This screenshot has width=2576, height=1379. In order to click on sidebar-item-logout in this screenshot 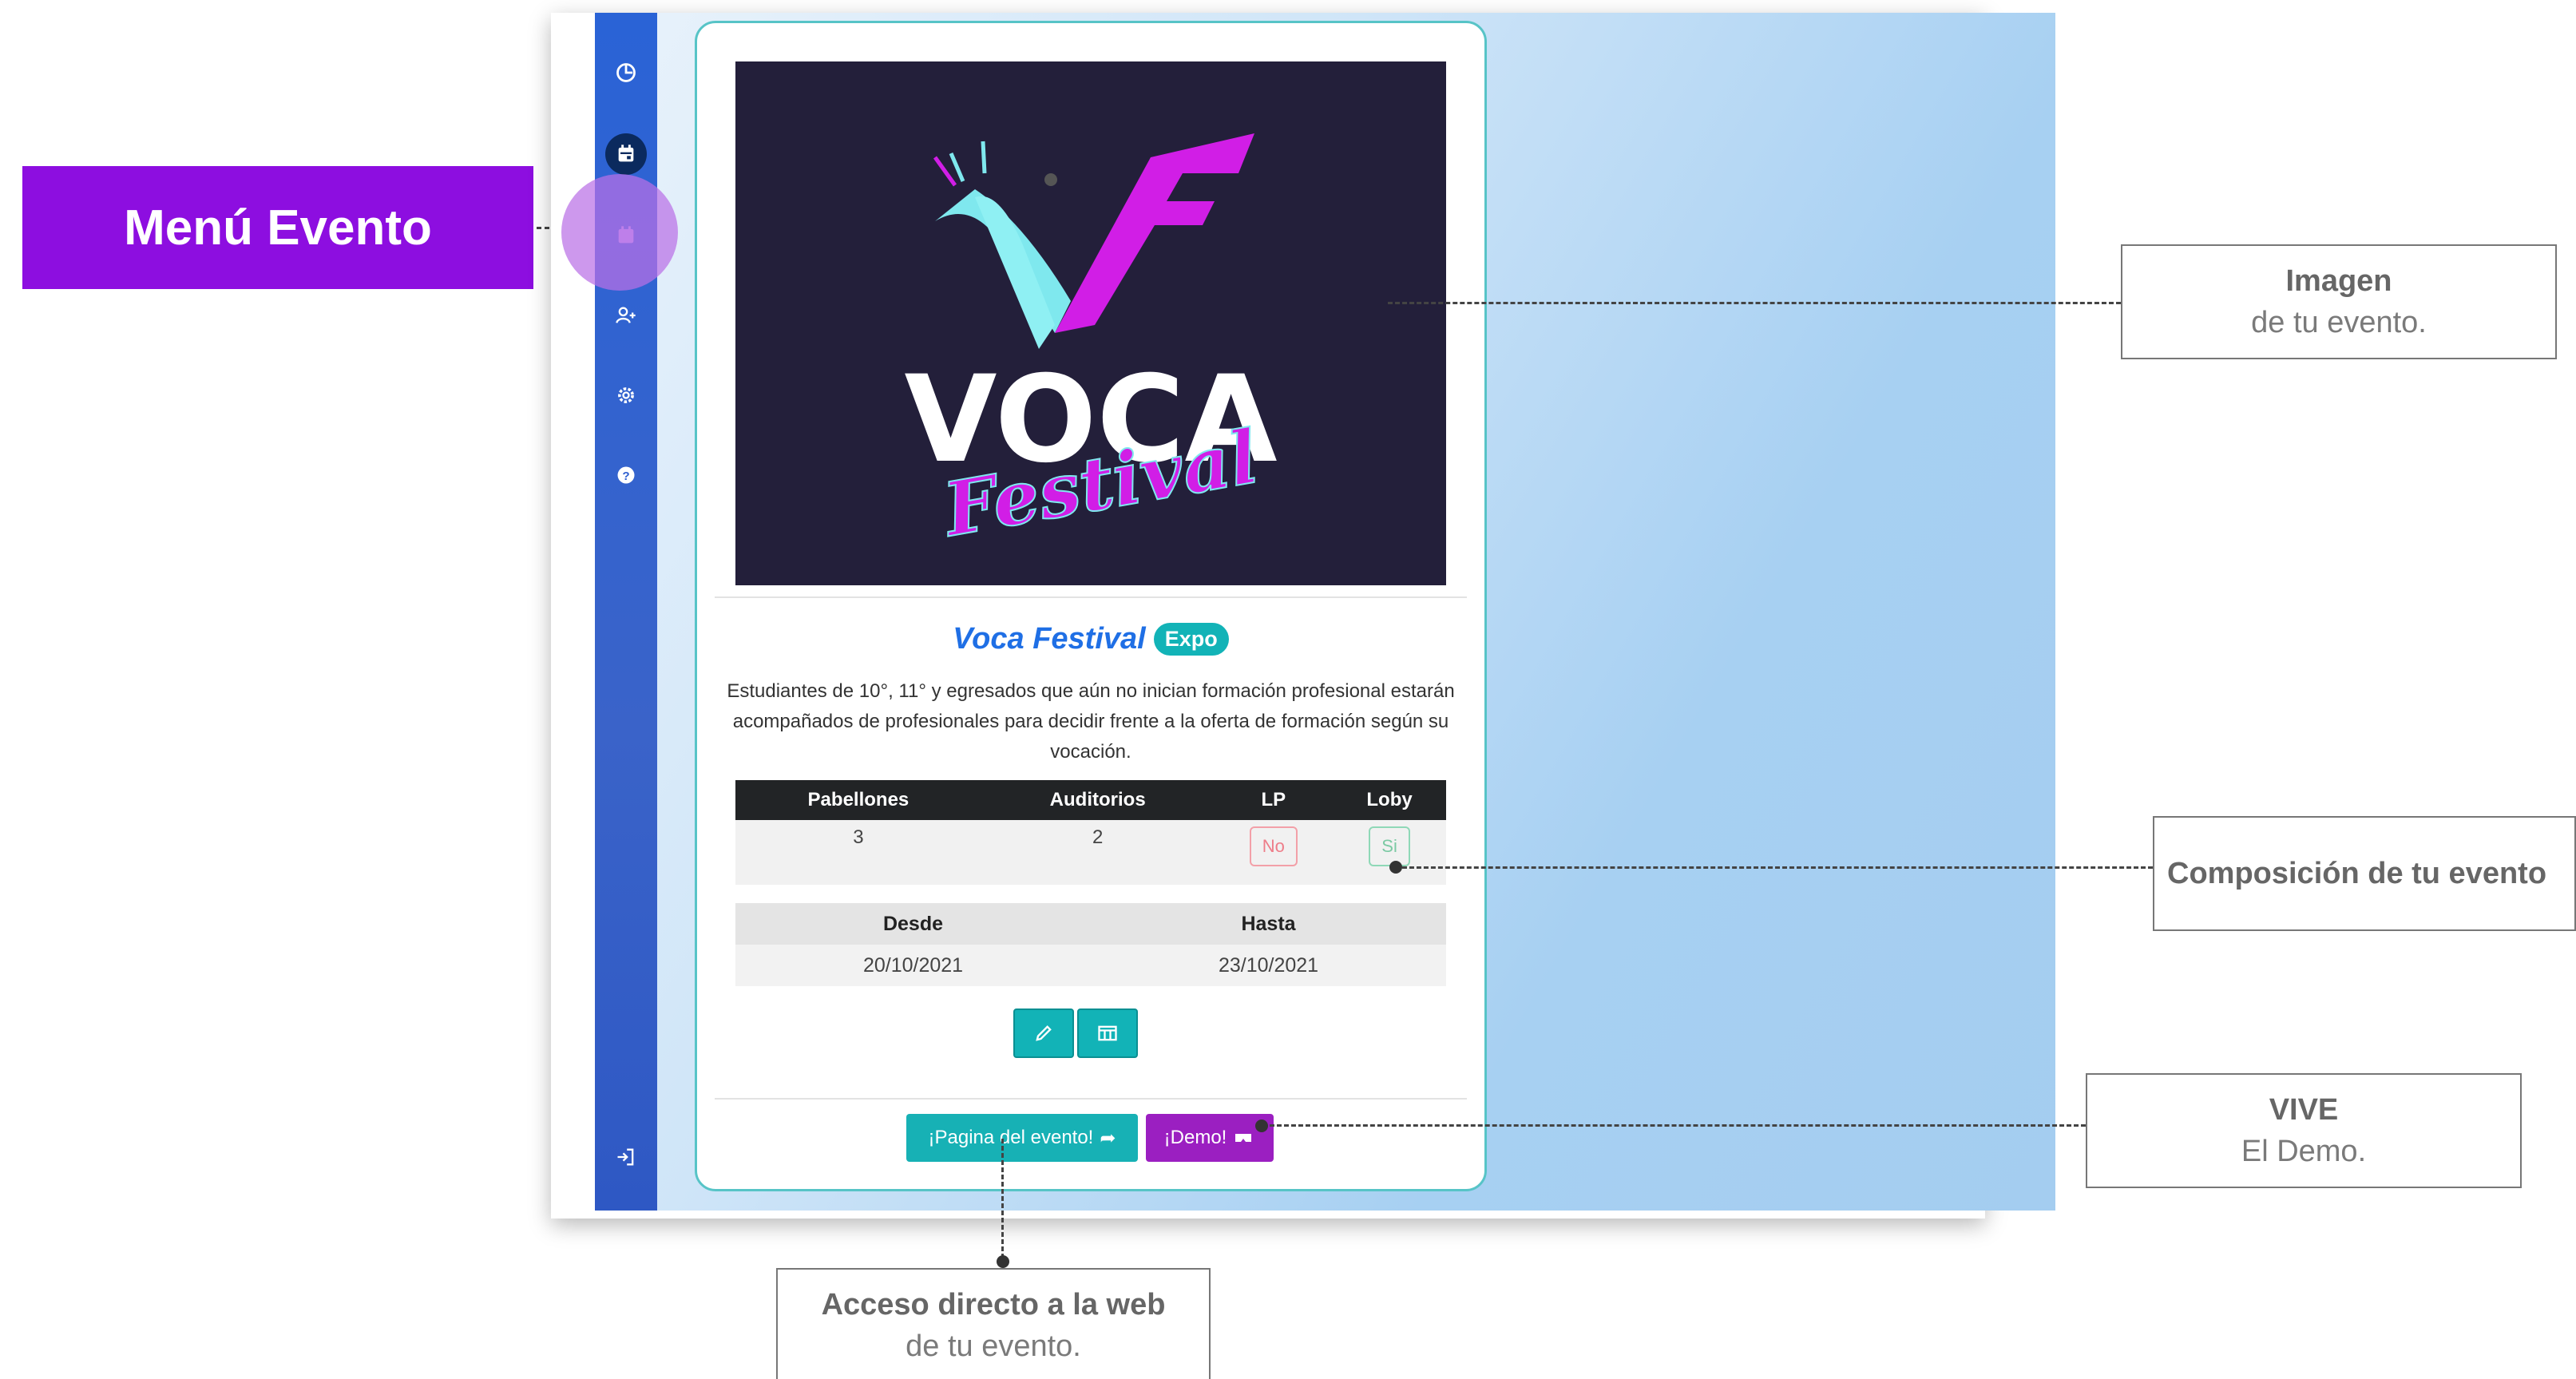, I will do `click(626, 1157)`.